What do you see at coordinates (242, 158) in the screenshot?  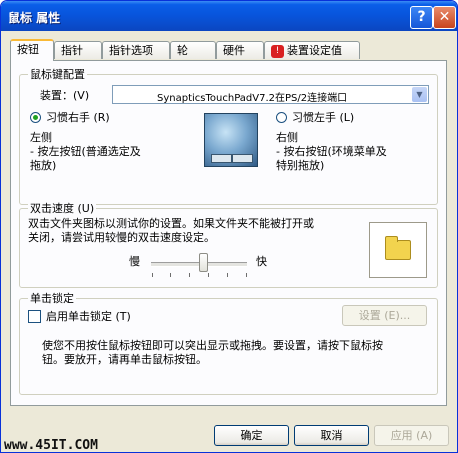 I see `touchpad-right-button-shape` at bounding box center [242, 158].